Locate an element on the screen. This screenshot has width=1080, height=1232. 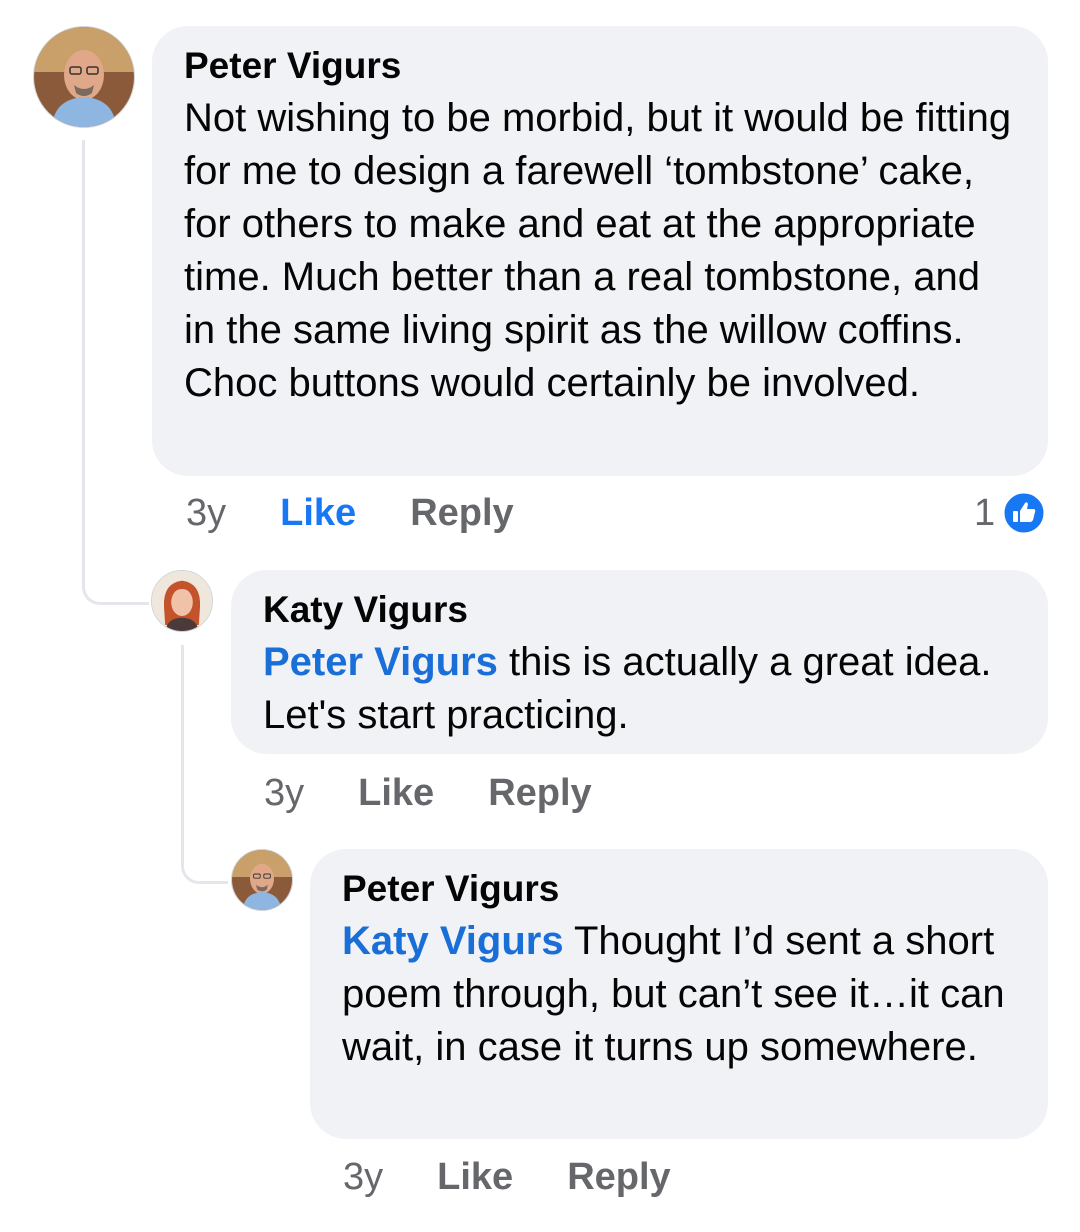
avatar-peter-vigurs is located at coordinates (84, 77).